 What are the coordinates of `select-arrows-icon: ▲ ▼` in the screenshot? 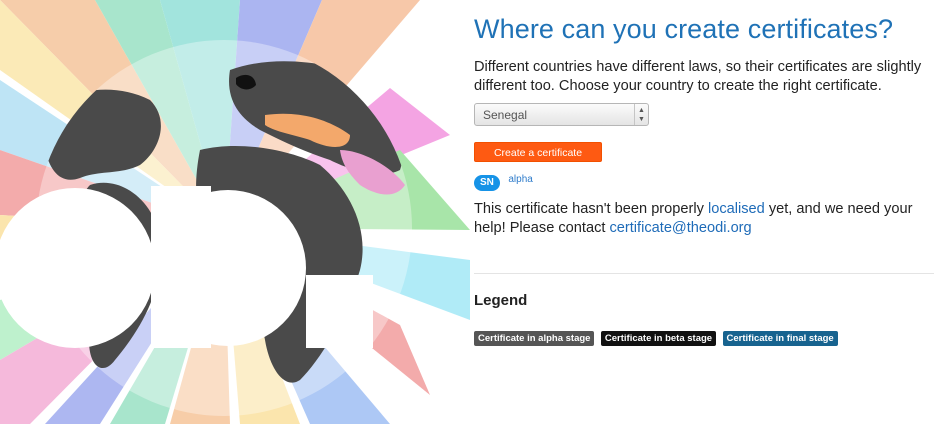 It's located at (641, 114).